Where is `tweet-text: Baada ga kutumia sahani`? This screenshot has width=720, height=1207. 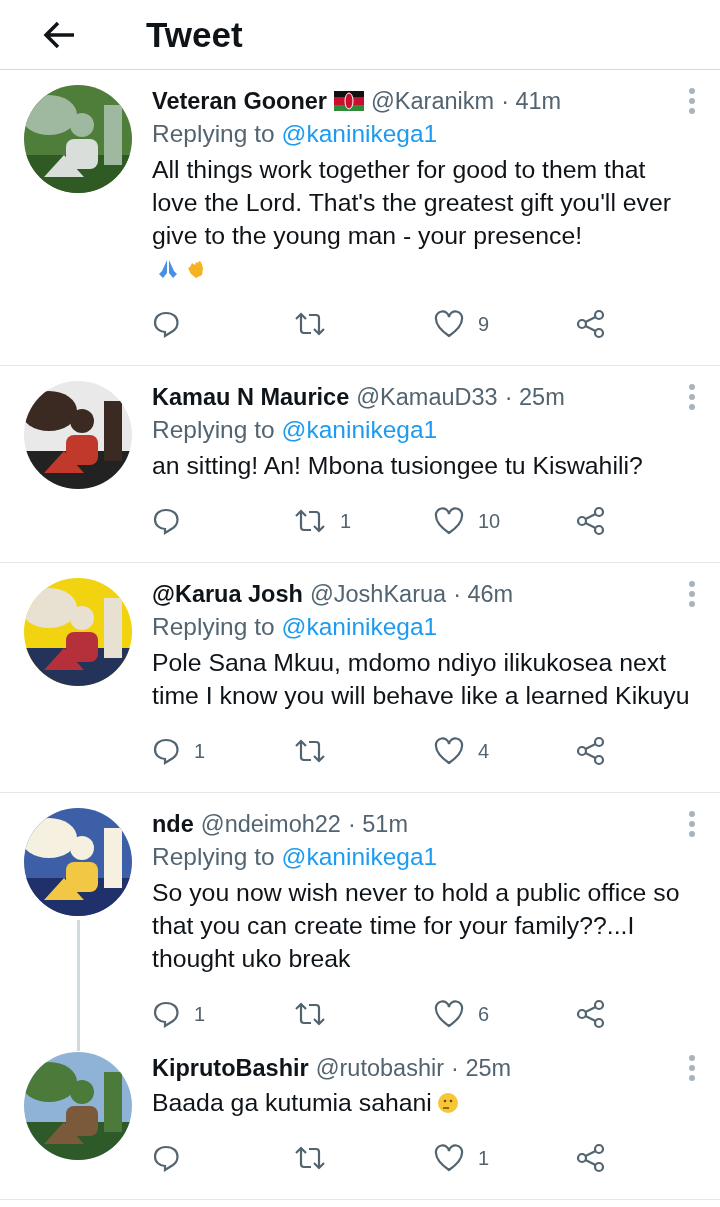
tweet-text: Baada ga kutumia sahani is located at coordinates (292, 1103).